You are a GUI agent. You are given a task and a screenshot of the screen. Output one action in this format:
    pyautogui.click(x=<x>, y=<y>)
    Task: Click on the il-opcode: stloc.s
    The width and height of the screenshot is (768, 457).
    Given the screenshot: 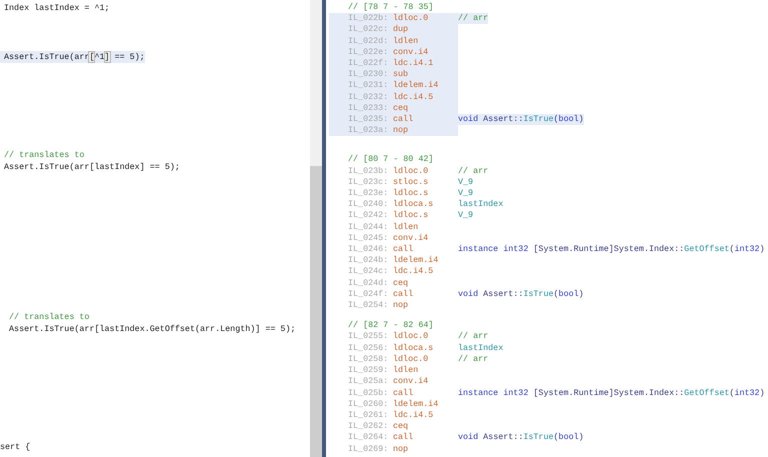 What is the action you would take?
    pyautogui.click(x=411, y=182)
    